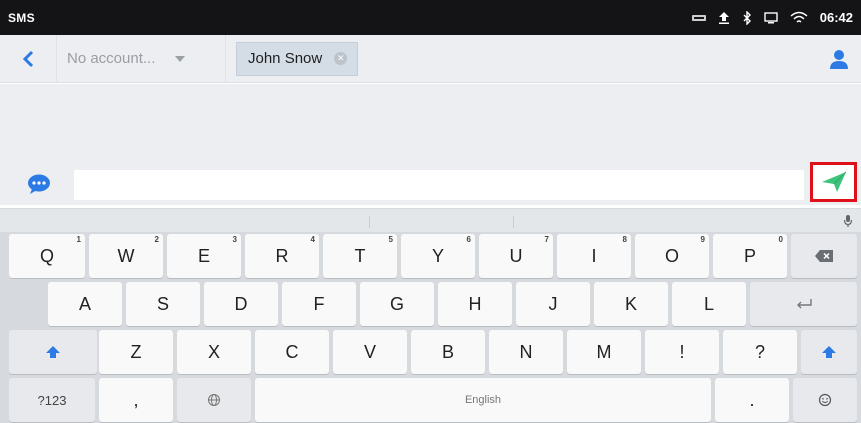 This screenshot has width=861, height=423. I want to click on key-e: E3, so click(204, 256).